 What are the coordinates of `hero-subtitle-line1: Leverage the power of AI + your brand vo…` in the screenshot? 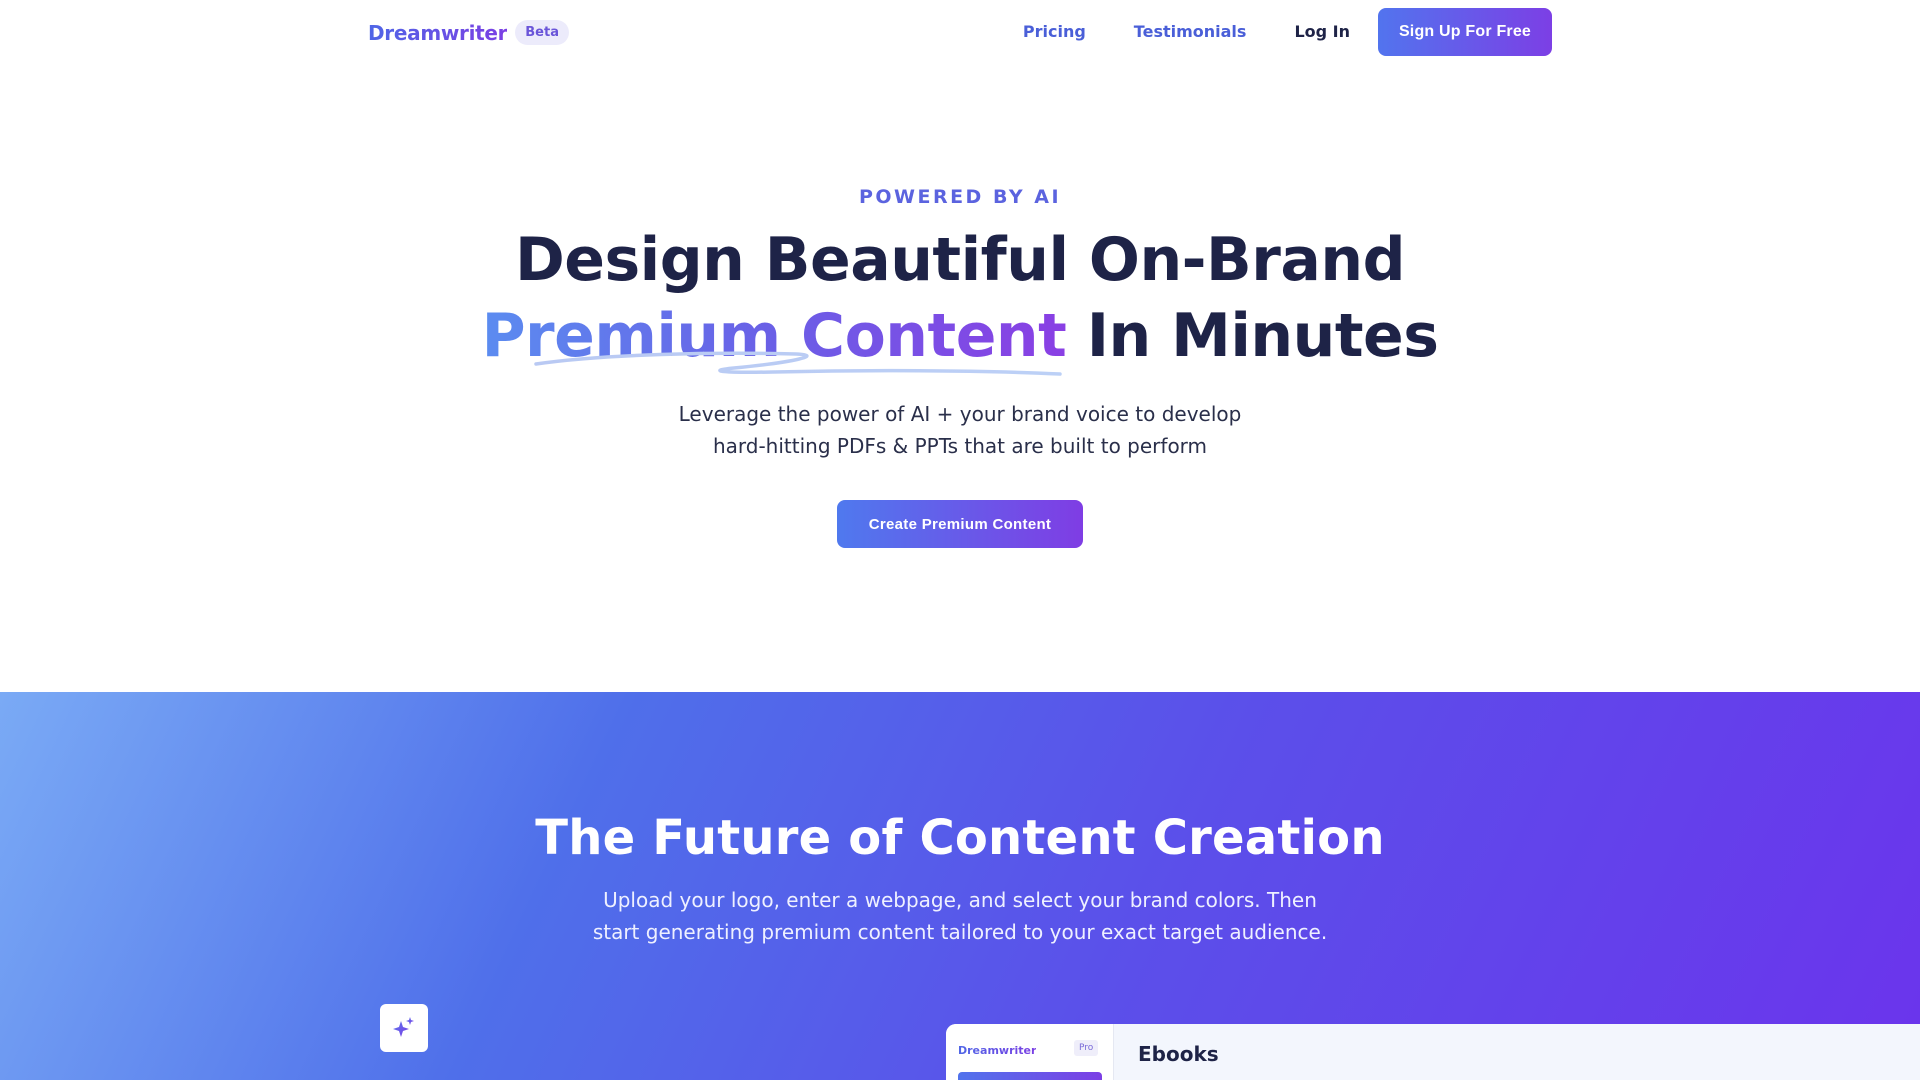 It's located at (960, 414).